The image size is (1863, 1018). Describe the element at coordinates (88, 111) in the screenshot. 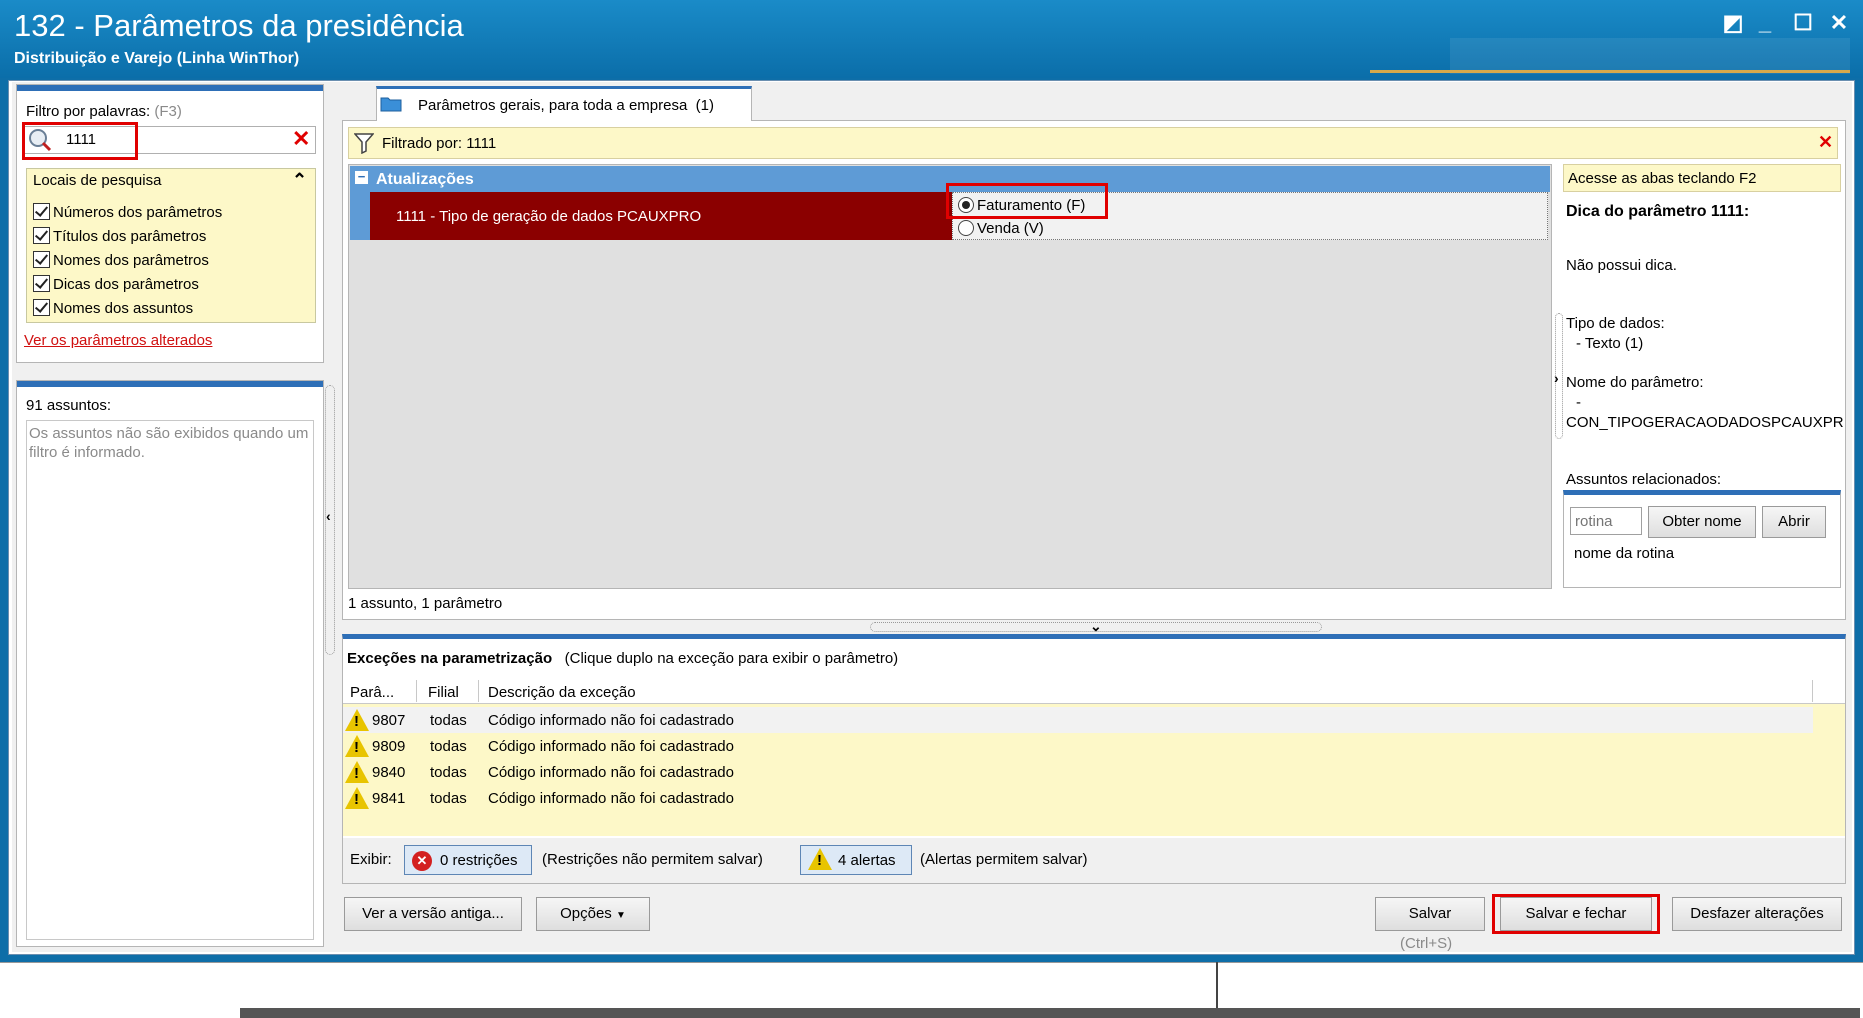

I see `filter-label-text: Filtro por palavras:` at that location.